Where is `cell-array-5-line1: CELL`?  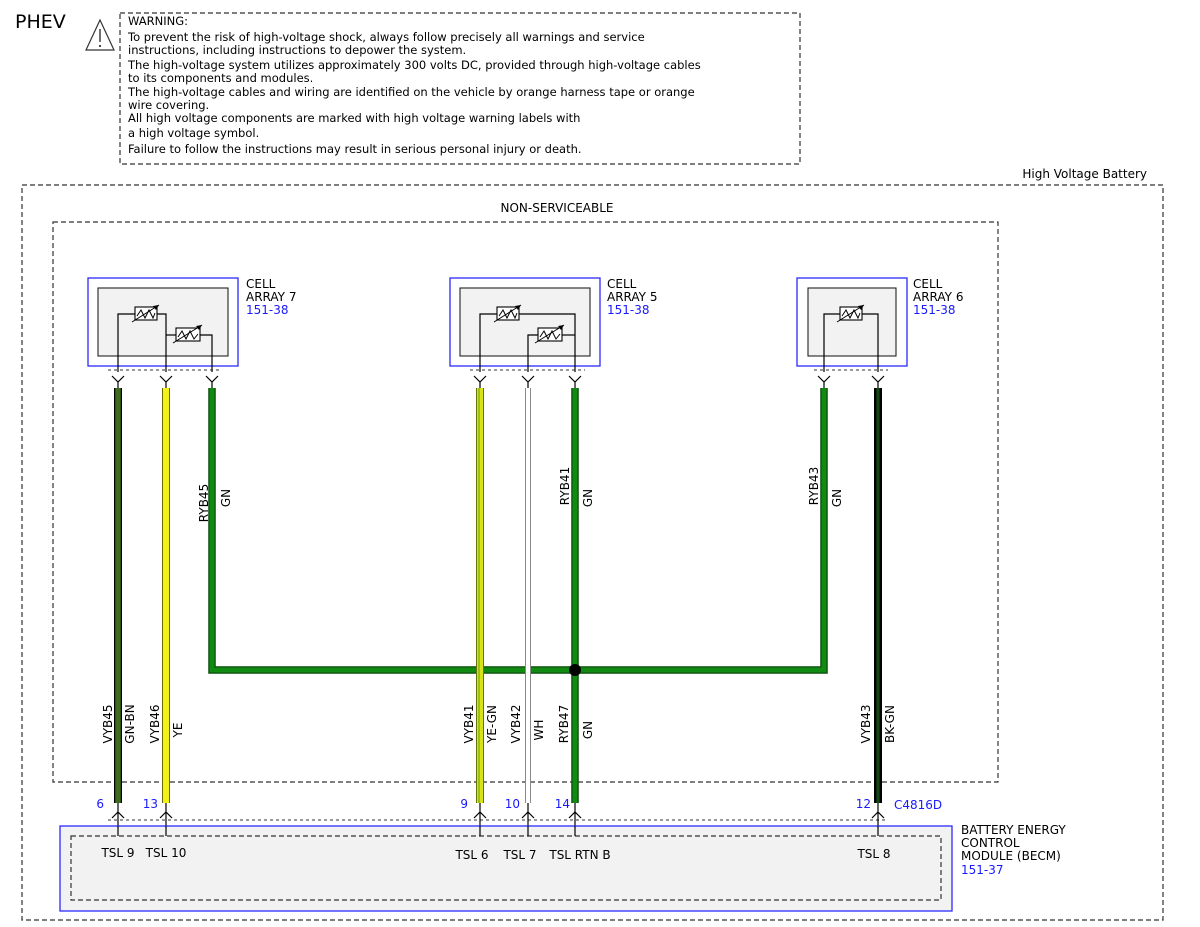
cell-array-5-line1: CELL is located at coordinates (622, 284).